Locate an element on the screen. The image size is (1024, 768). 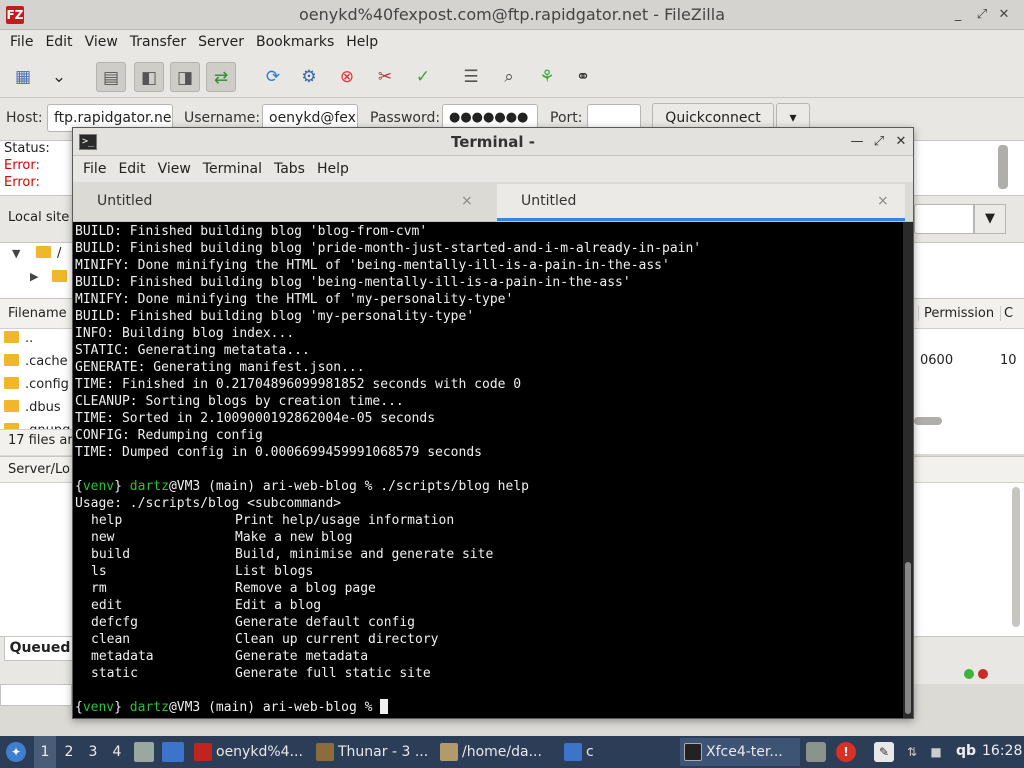
subcommand-row: help Print help/usage information is located at coordinates (489, 520).